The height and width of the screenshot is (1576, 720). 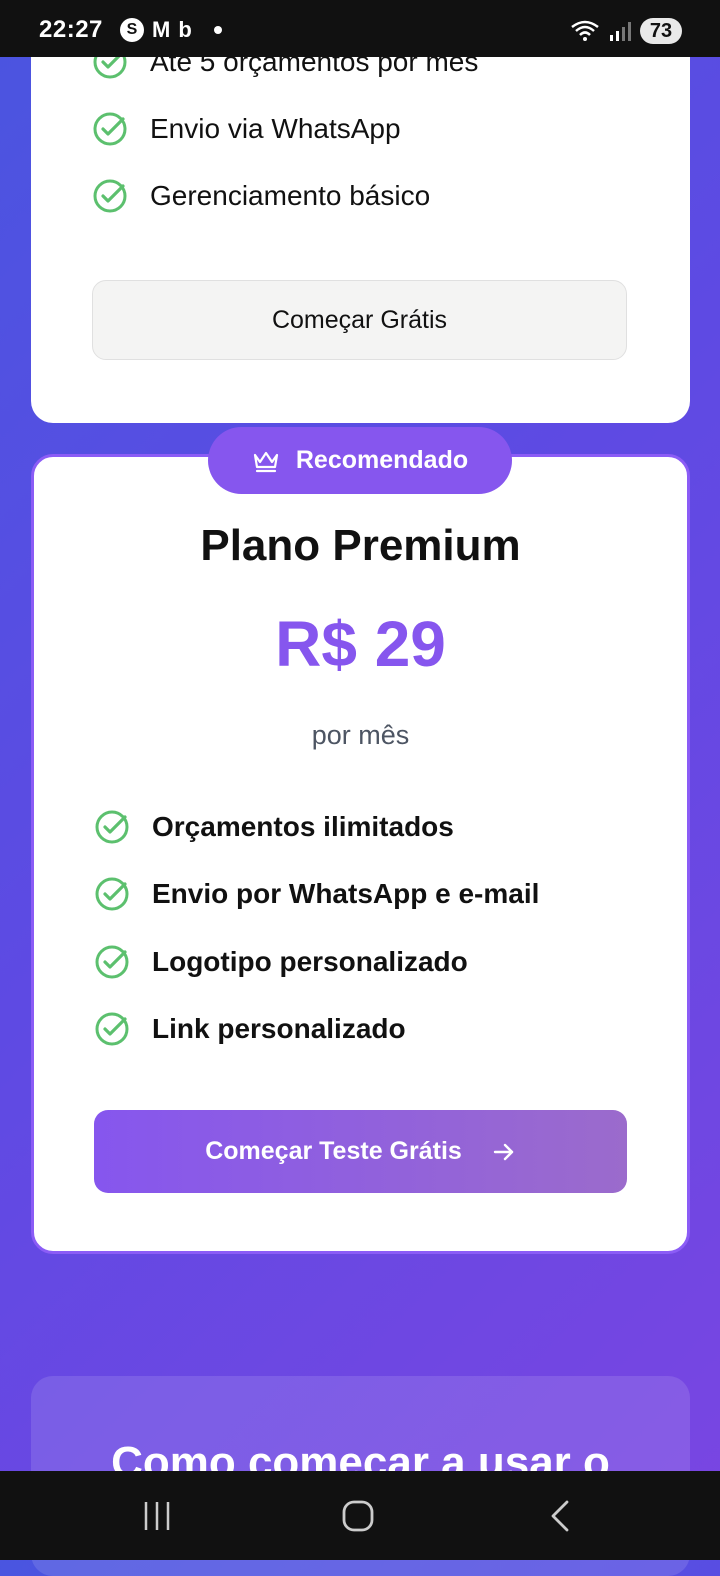 I want to click on start-trial-button: Começar Teste Grátis, so click(x=360, y=1151).